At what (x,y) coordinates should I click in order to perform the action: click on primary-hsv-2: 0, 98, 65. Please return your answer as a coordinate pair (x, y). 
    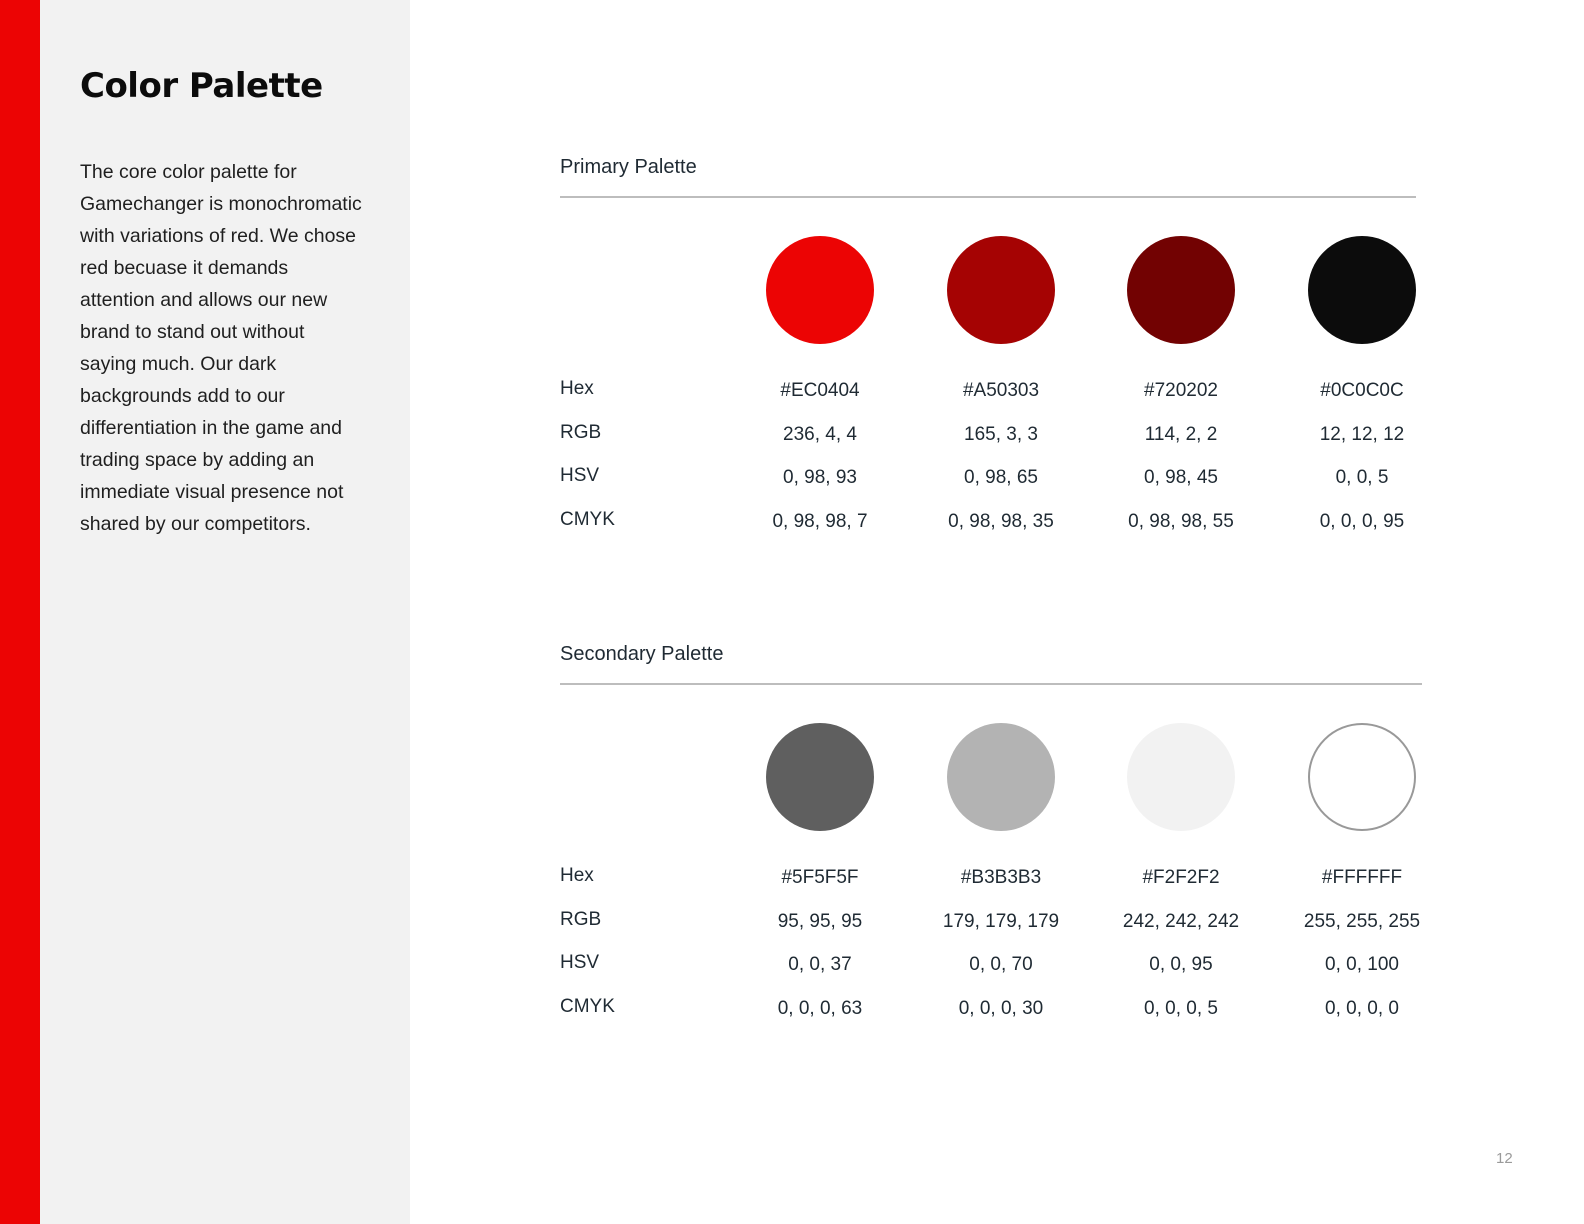
    Looking at the image, I should click on (1001, 477).